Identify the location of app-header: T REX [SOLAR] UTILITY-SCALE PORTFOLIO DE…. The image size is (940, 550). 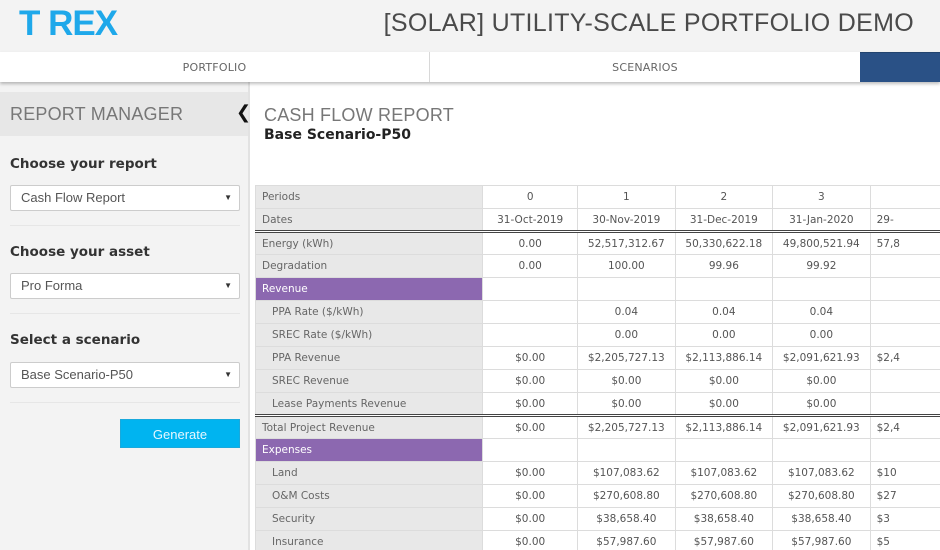
(470, 26).